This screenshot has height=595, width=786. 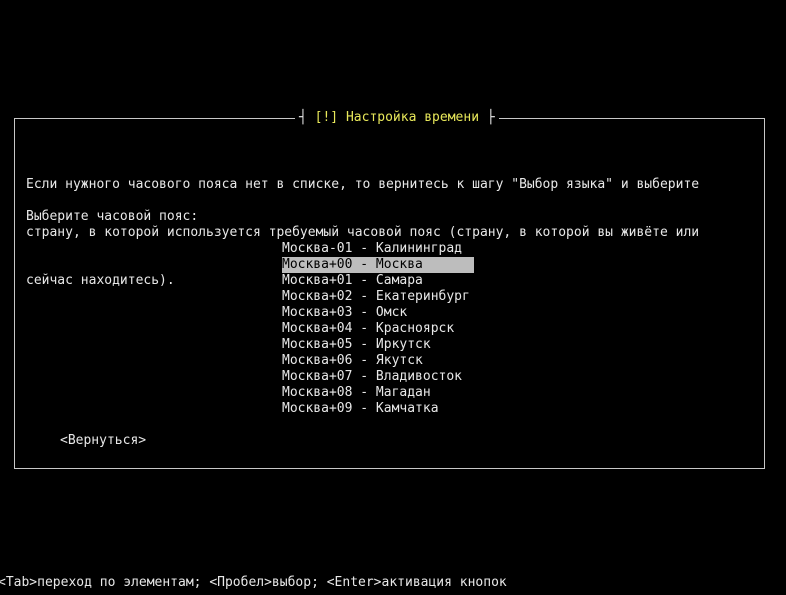 I want to click on dialog-title: ┤ [!] Настройка времени ├, so click(x=397, y=118).